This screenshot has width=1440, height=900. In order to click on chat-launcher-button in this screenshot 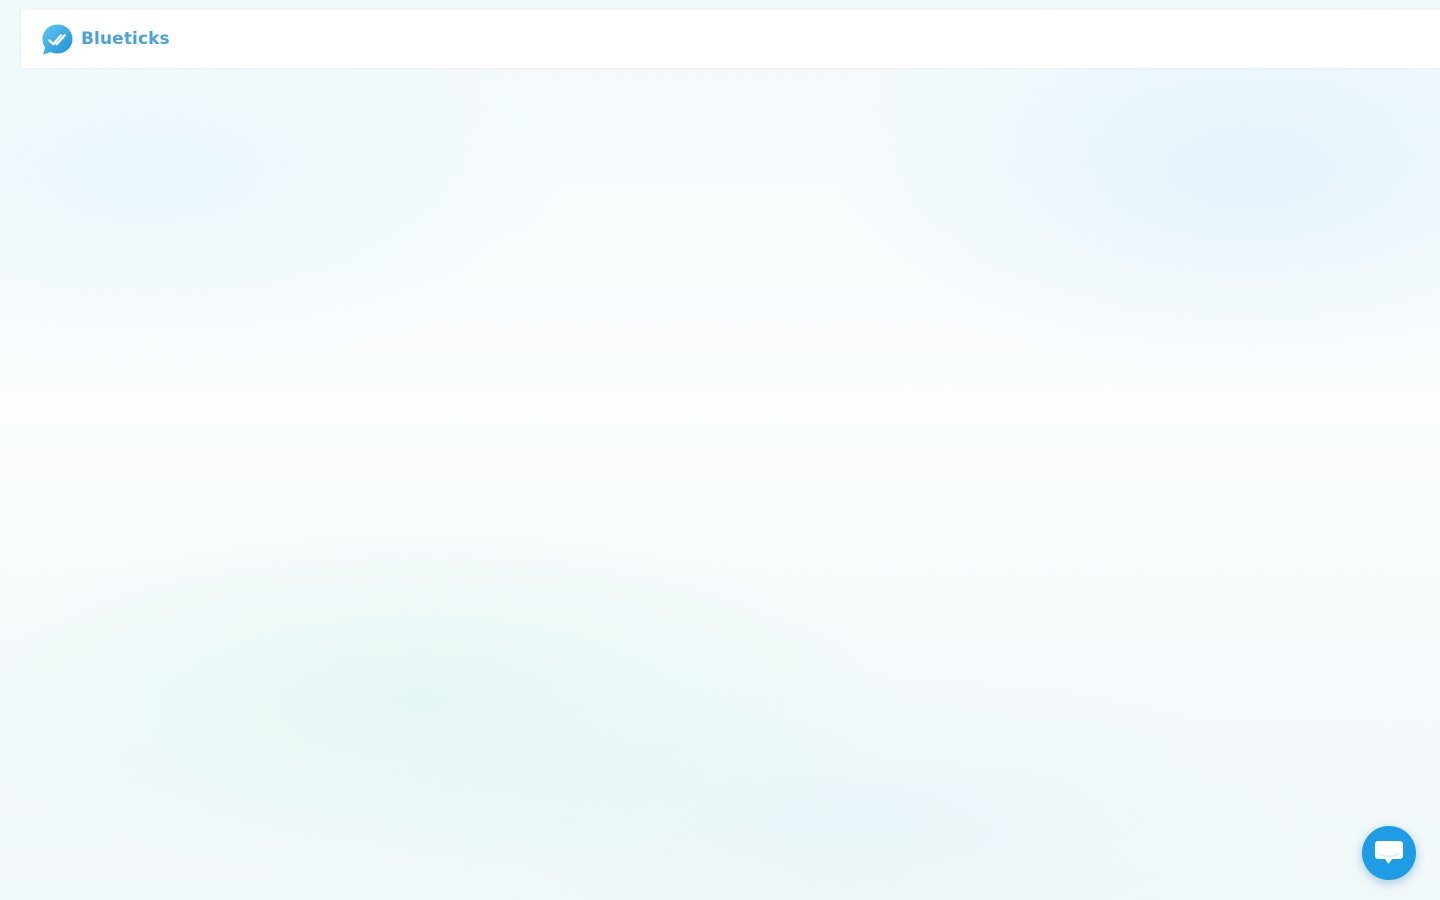, I will do `click(1389, 853)`.